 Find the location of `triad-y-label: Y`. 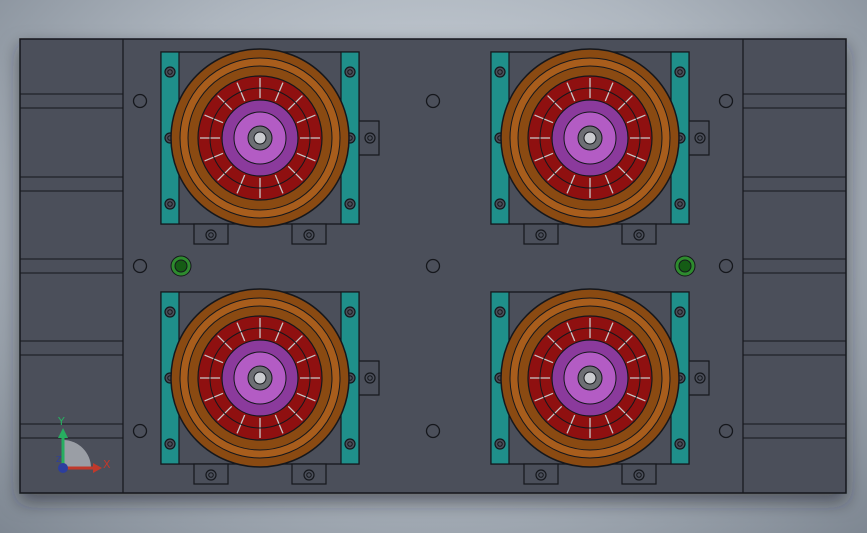

triad-y-label: Y is located at coordinates (61, 421).